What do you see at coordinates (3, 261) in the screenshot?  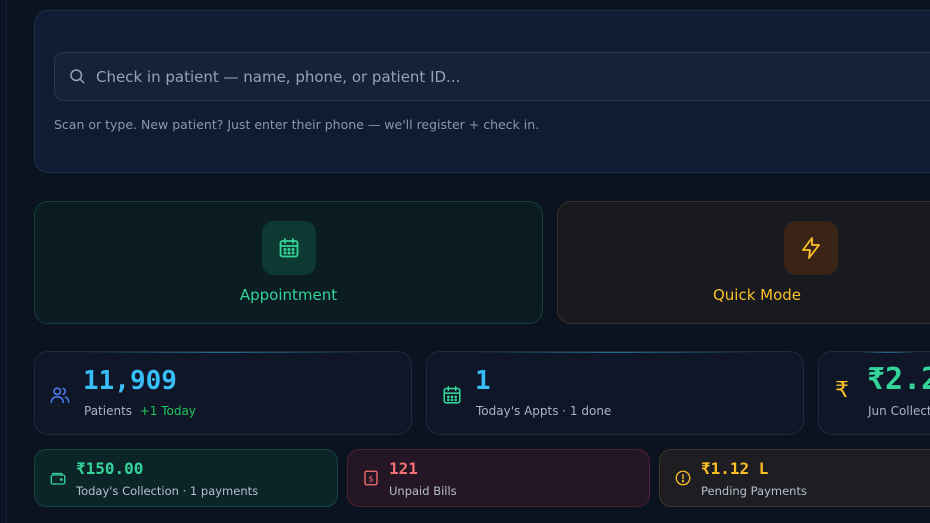 I see `sidebar-edge` at bounding box center [3, 261].